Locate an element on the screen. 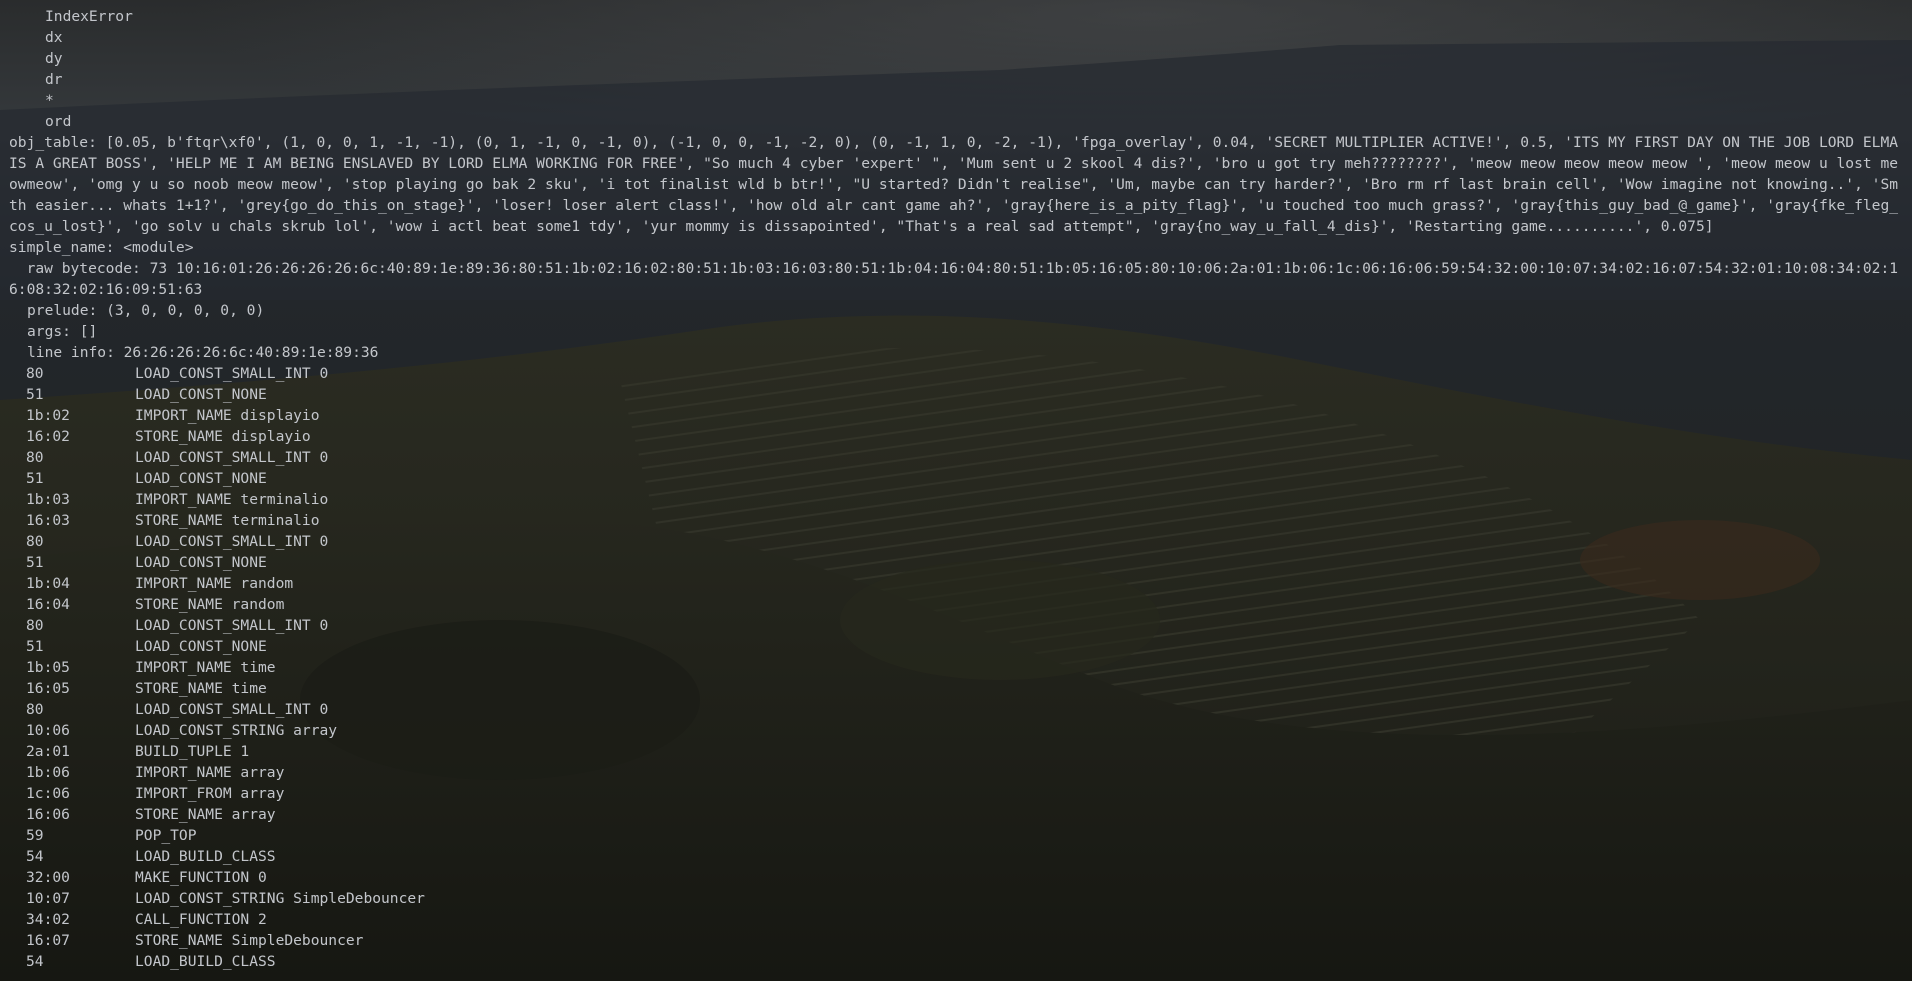 Image resolution: width=1912 pixels, height=981 pixels. op-hex-code: 34:02 is located at coordinates (48, 919).